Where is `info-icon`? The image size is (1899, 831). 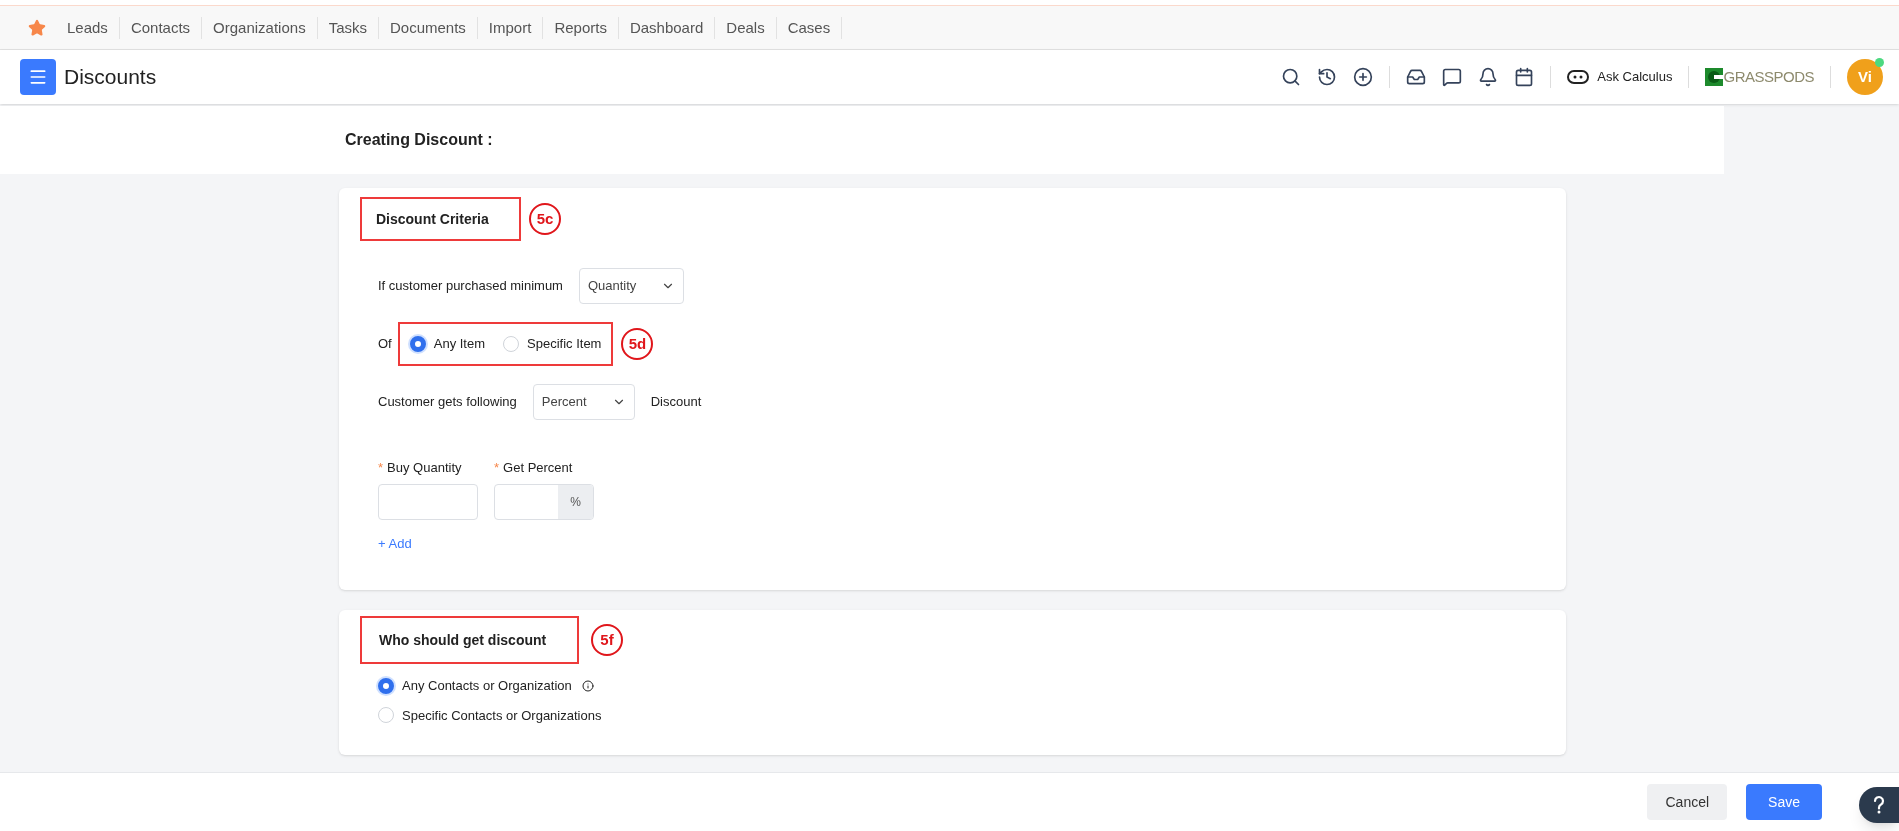 info-icon is located at coordinates (587, 685).